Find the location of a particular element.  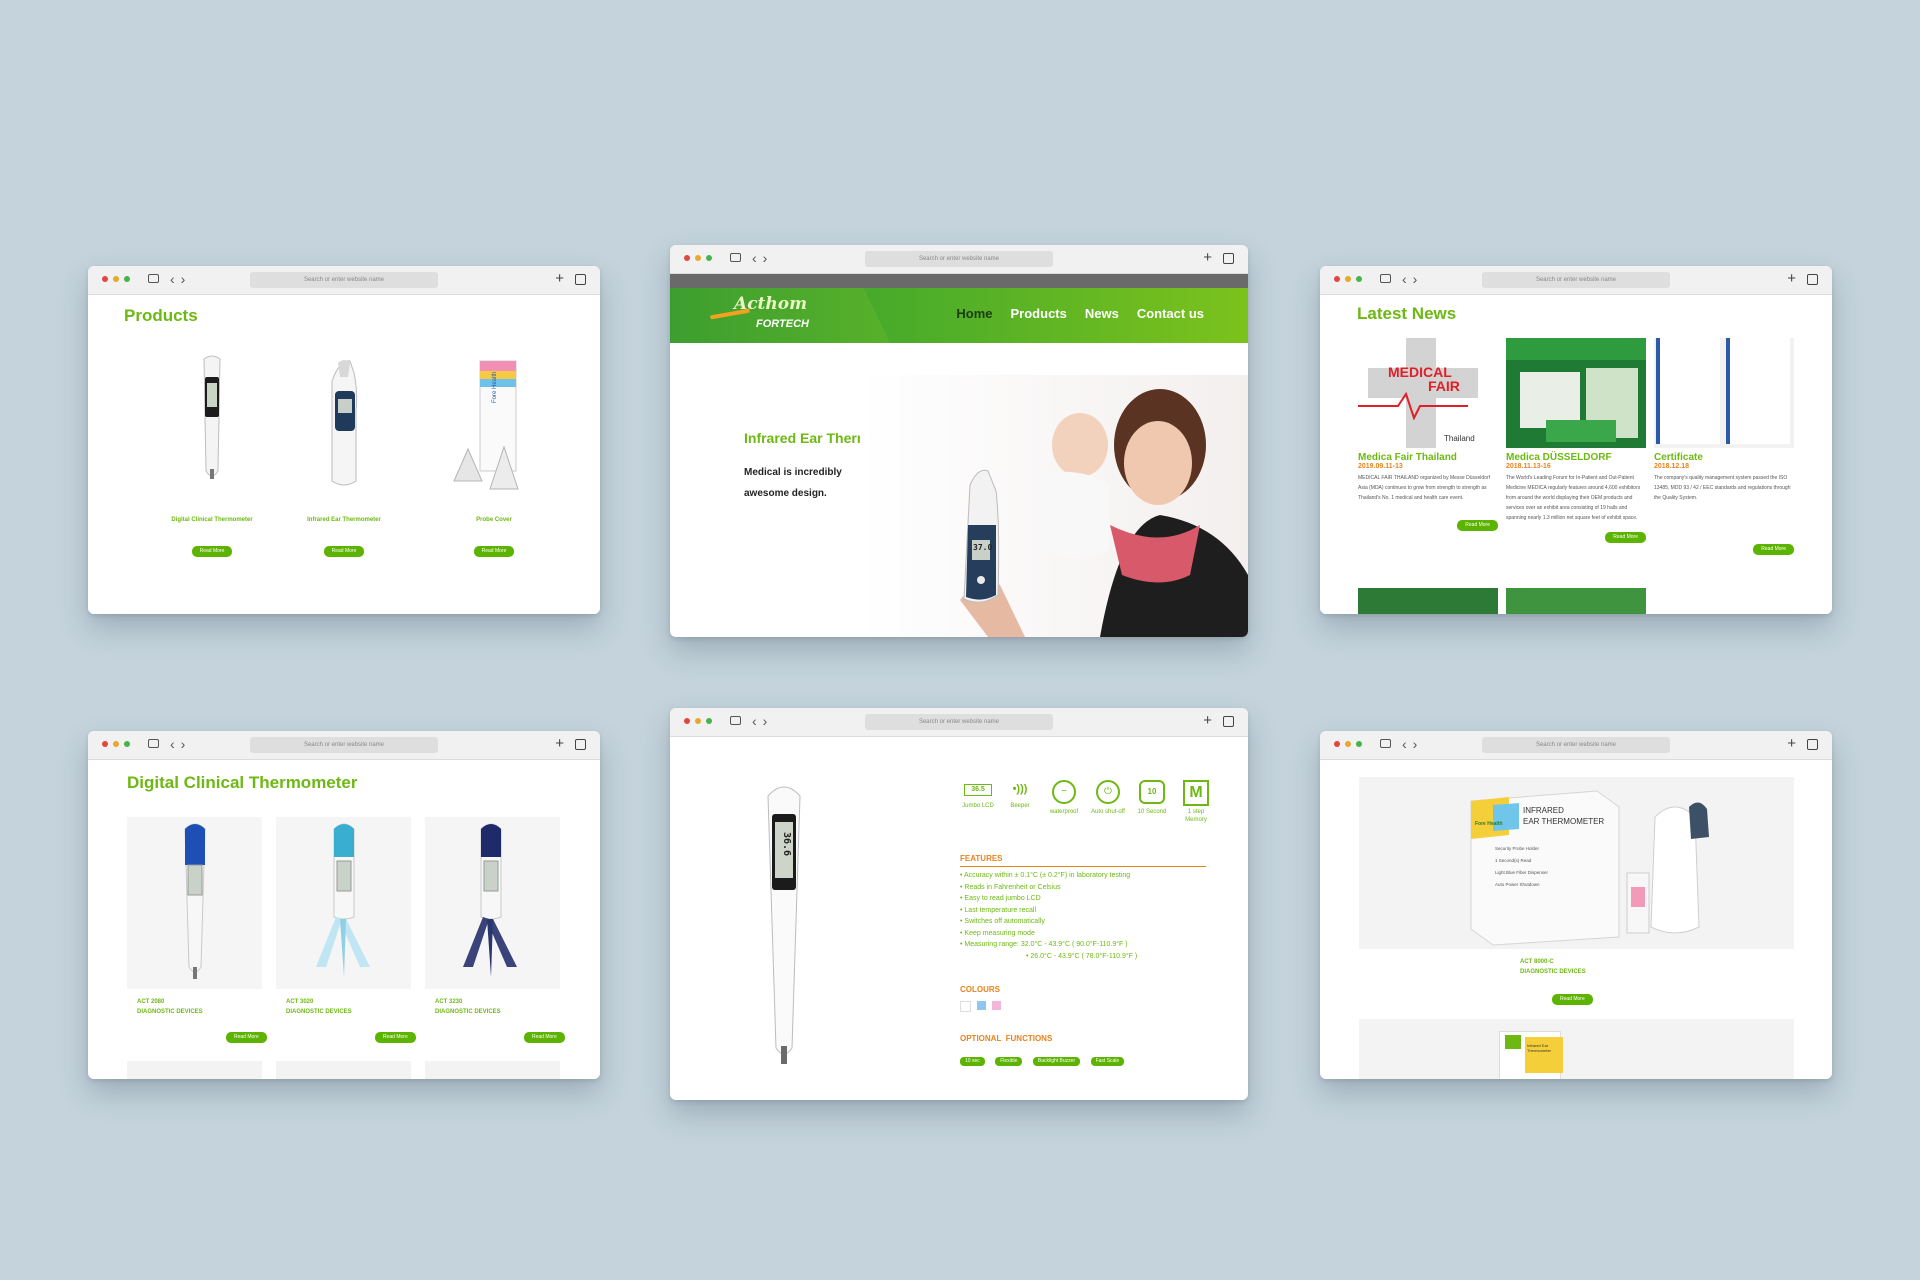

feature-item: Reads in Fahrenheit or Celsius is located at coordinates (1048, 888).